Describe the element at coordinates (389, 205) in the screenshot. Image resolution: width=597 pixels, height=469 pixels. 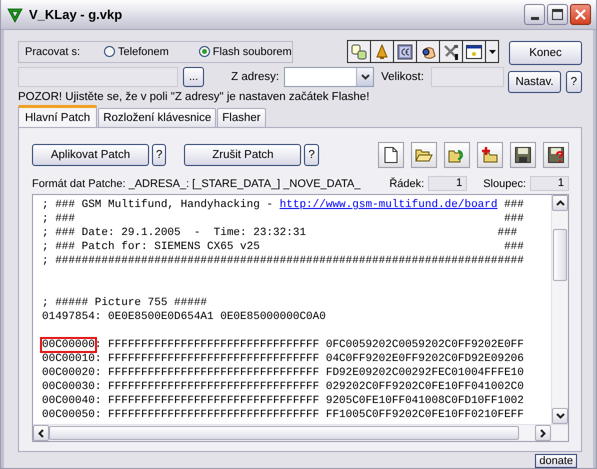
I see `link: http://www.gsm-multifund.de/board` at that location.